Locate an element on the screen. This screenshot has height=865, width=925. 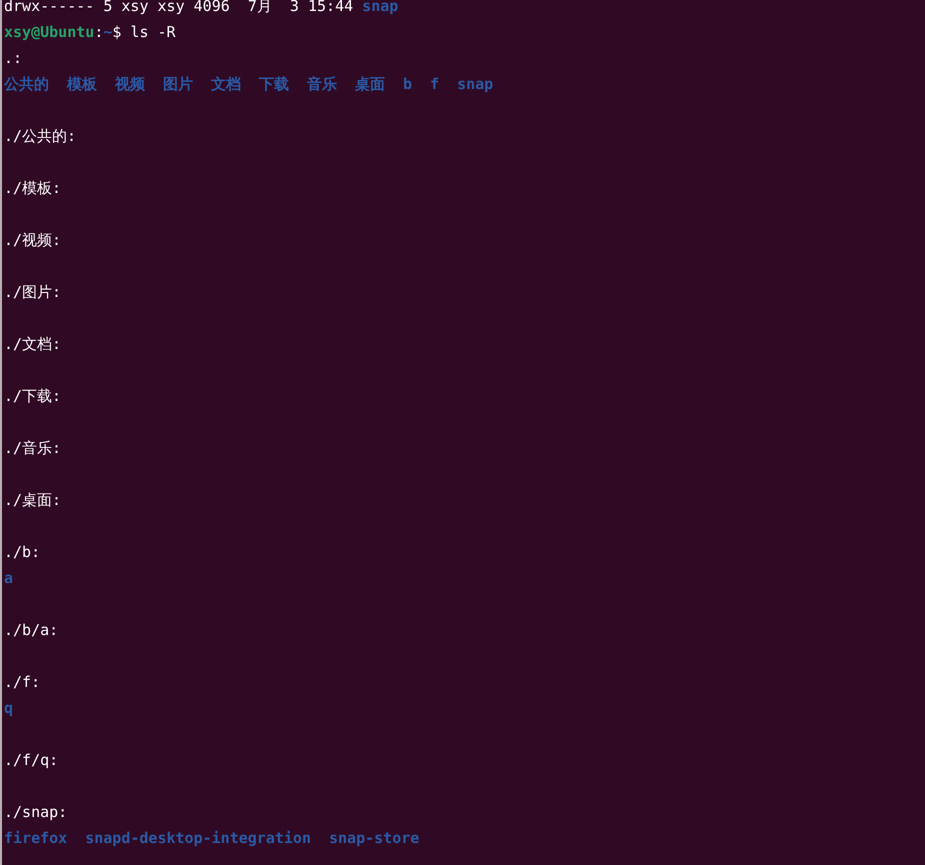
directory-name: snapd-desktop-integration is located at coordinates (198, 838).